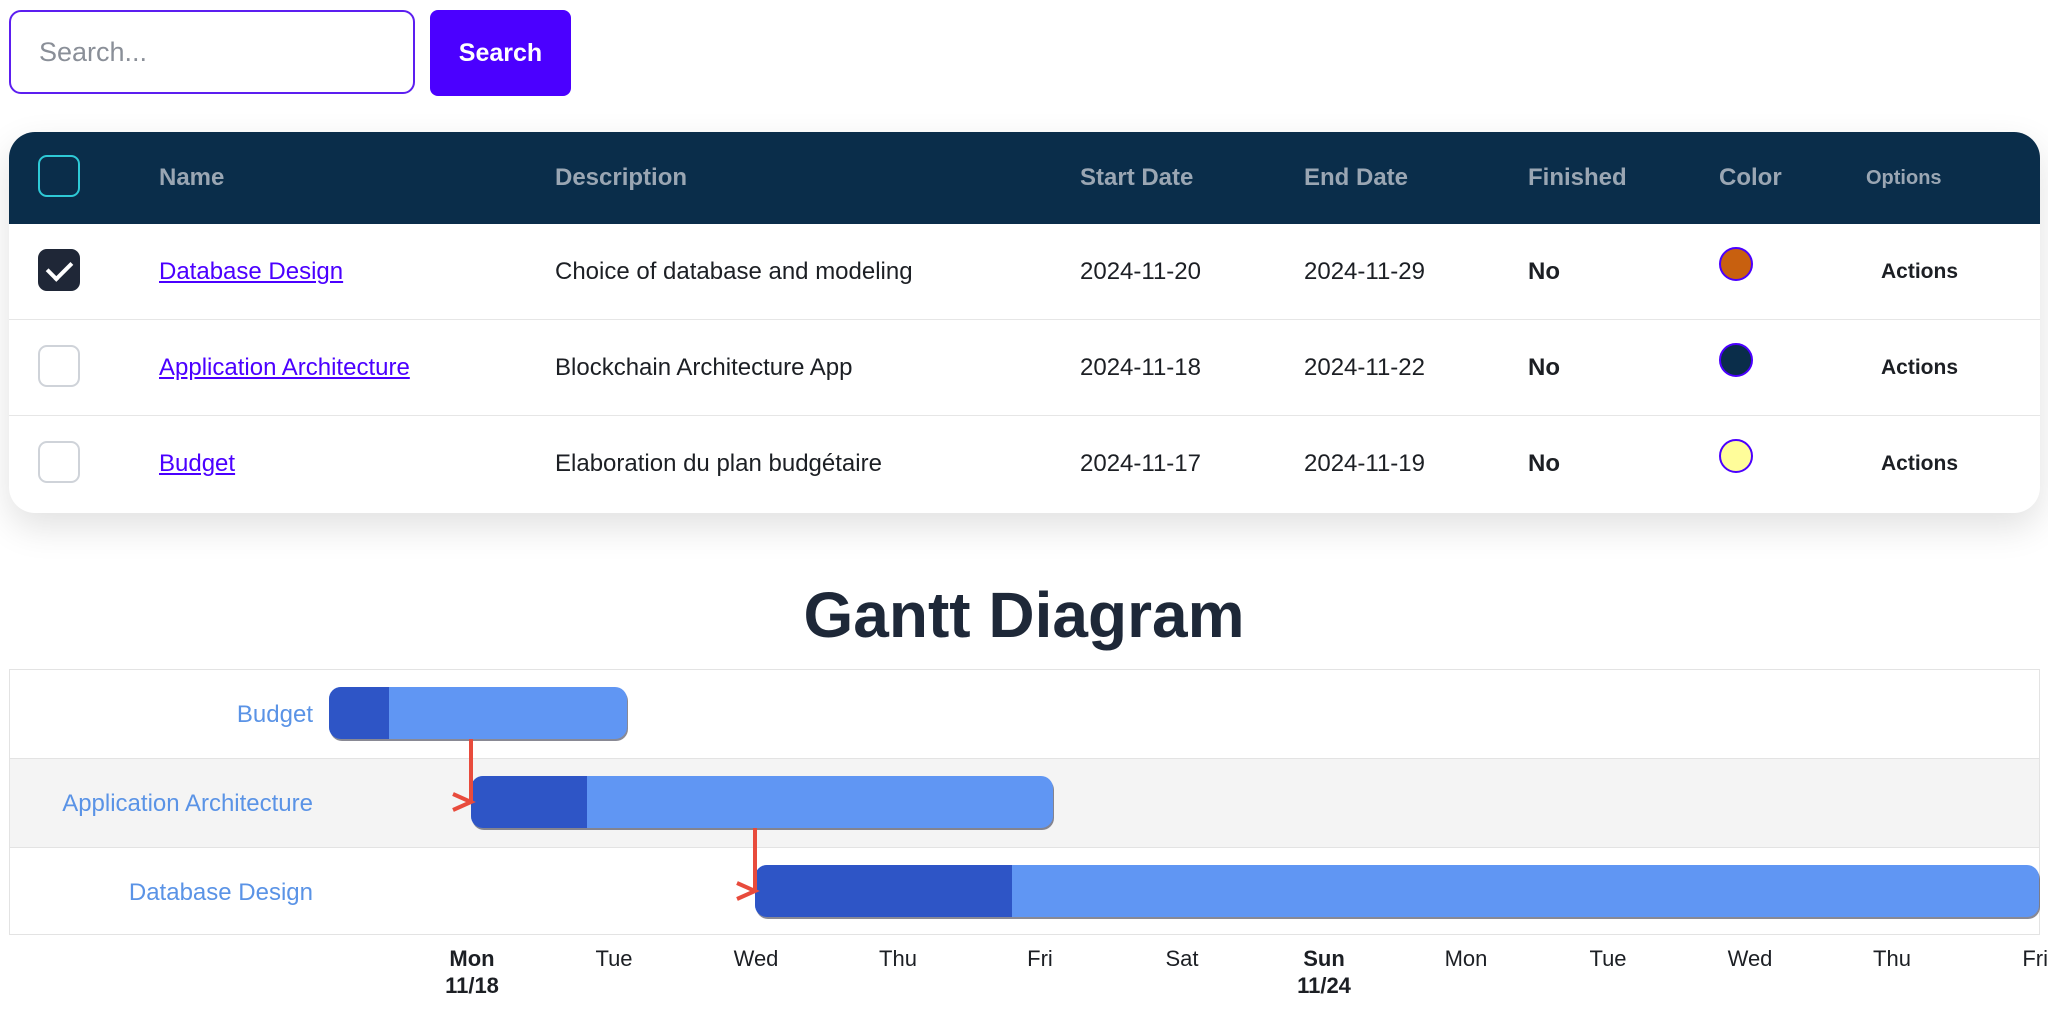 The height and width of the screenshot is (1032, 2048). I want to click on header-options: Options, so click(1904, 178).